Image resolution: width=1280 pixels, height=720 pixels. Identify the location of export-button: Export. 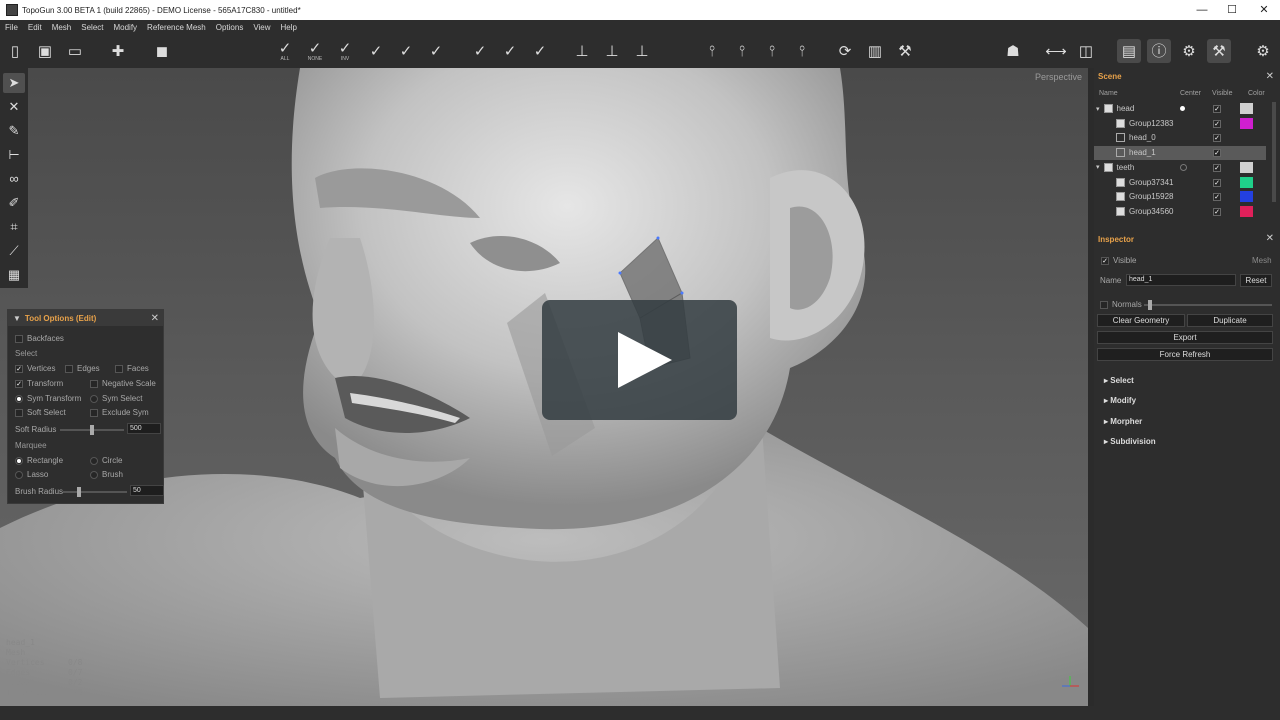
(1185, 337).